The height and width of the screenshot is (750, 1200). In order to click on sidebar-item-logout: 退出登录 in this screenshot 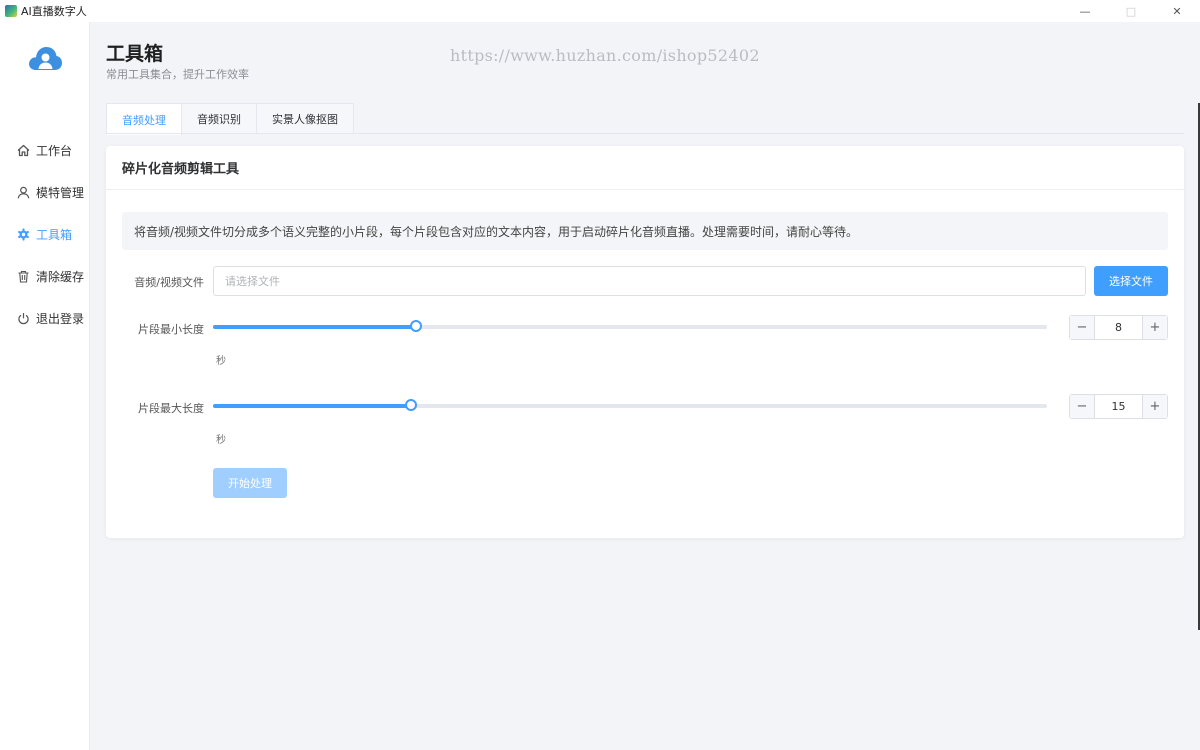, I will do `click(45, 318)`.